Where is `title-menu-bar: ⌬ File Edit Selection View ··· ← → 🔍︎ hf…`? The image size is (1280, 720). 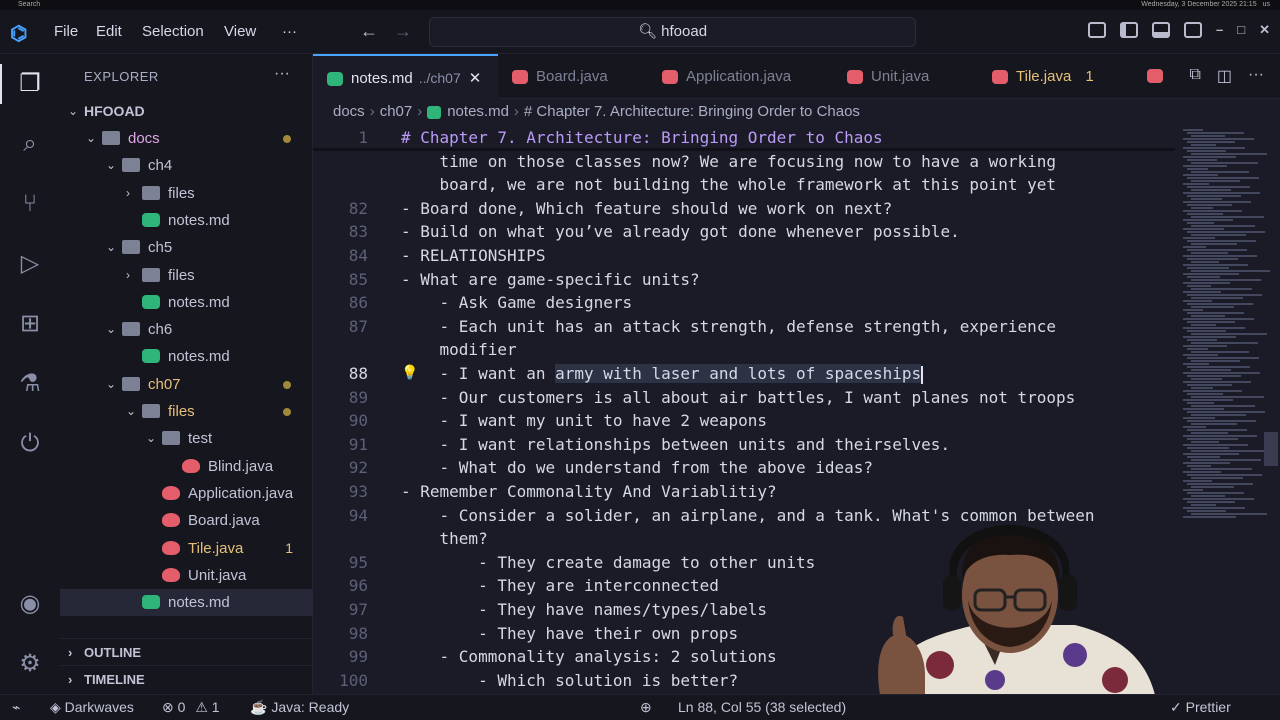
title-menu-bar: ⌬ File Edit Selection View ··· ← → 🔍︎ hf… is located at coordinates (640, 32).